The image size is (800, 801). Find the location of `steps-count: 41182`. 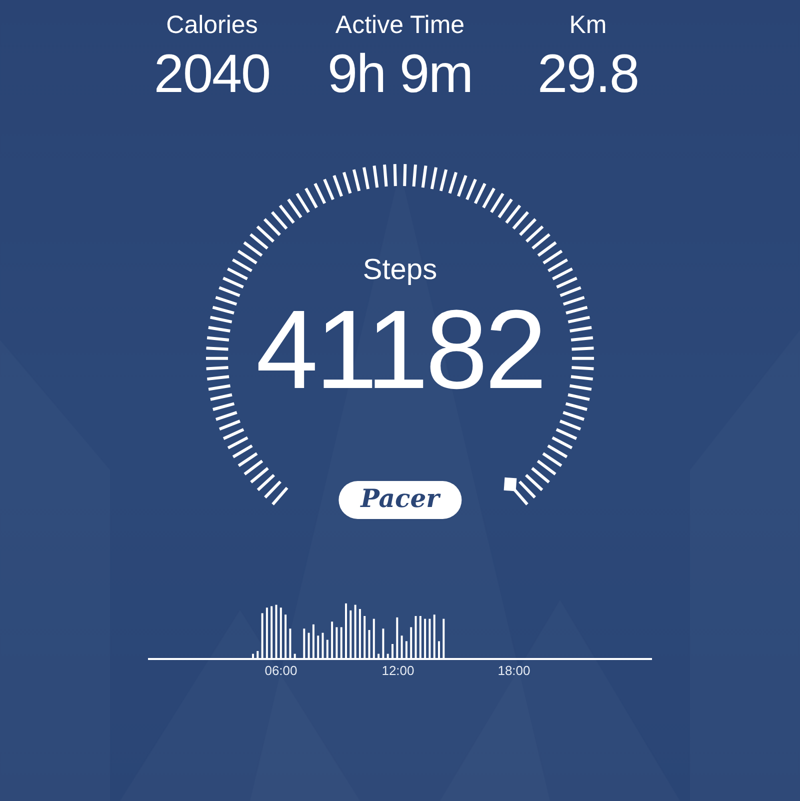

steps-count: 41182 is located at coordinates (400, 350).